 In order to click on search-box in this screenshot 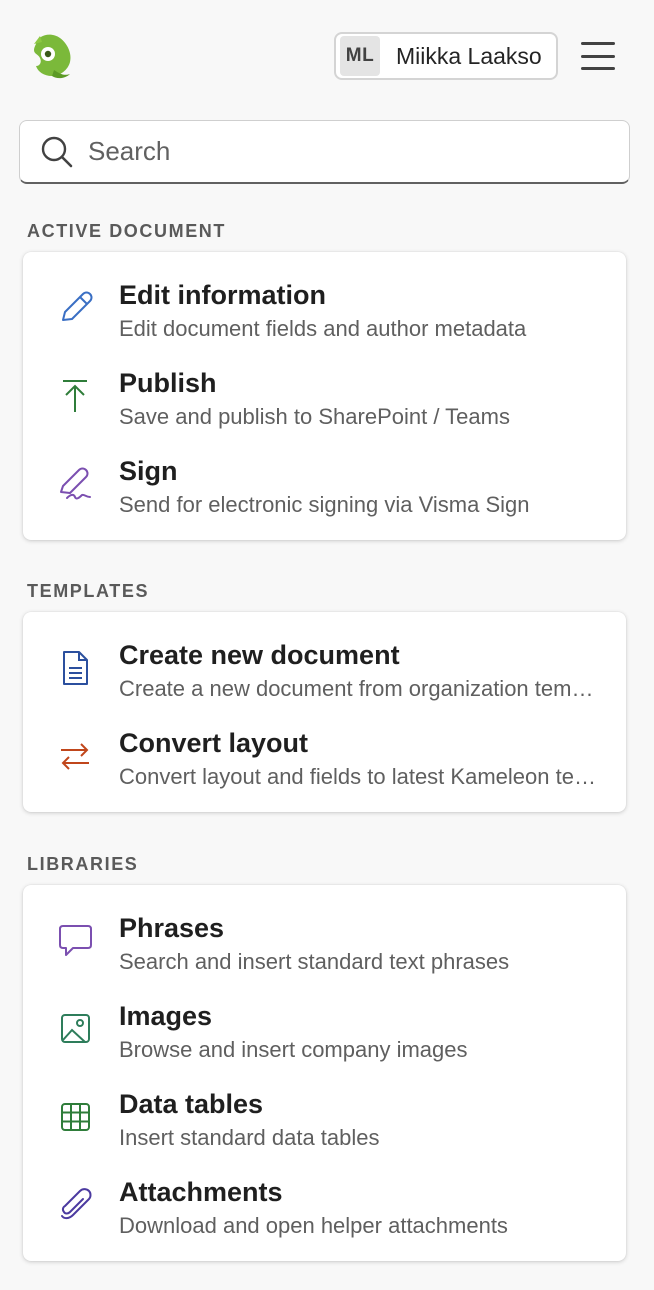, I will do `click(324, 152)`.